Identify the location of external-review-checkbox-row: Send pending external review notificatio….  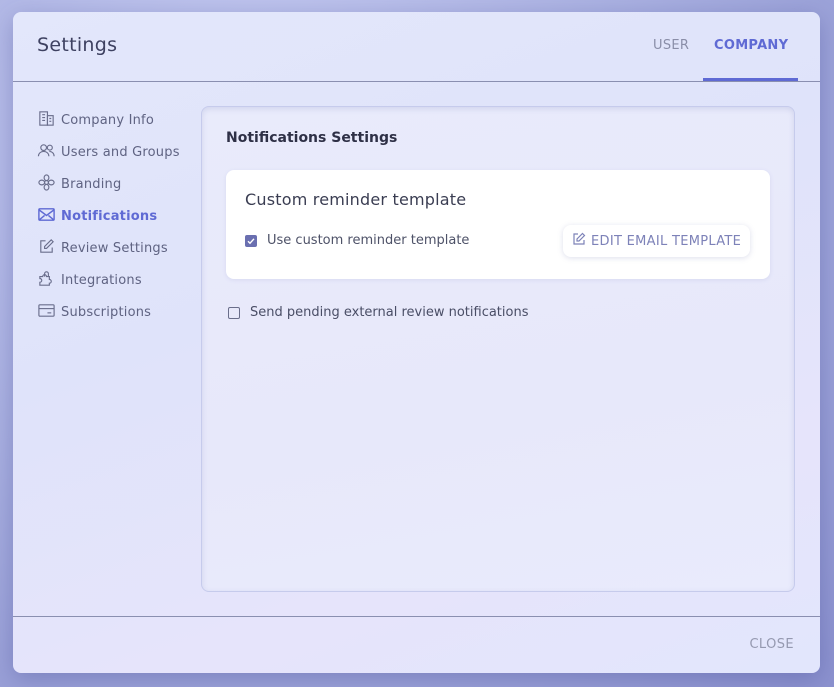
(378, 312).